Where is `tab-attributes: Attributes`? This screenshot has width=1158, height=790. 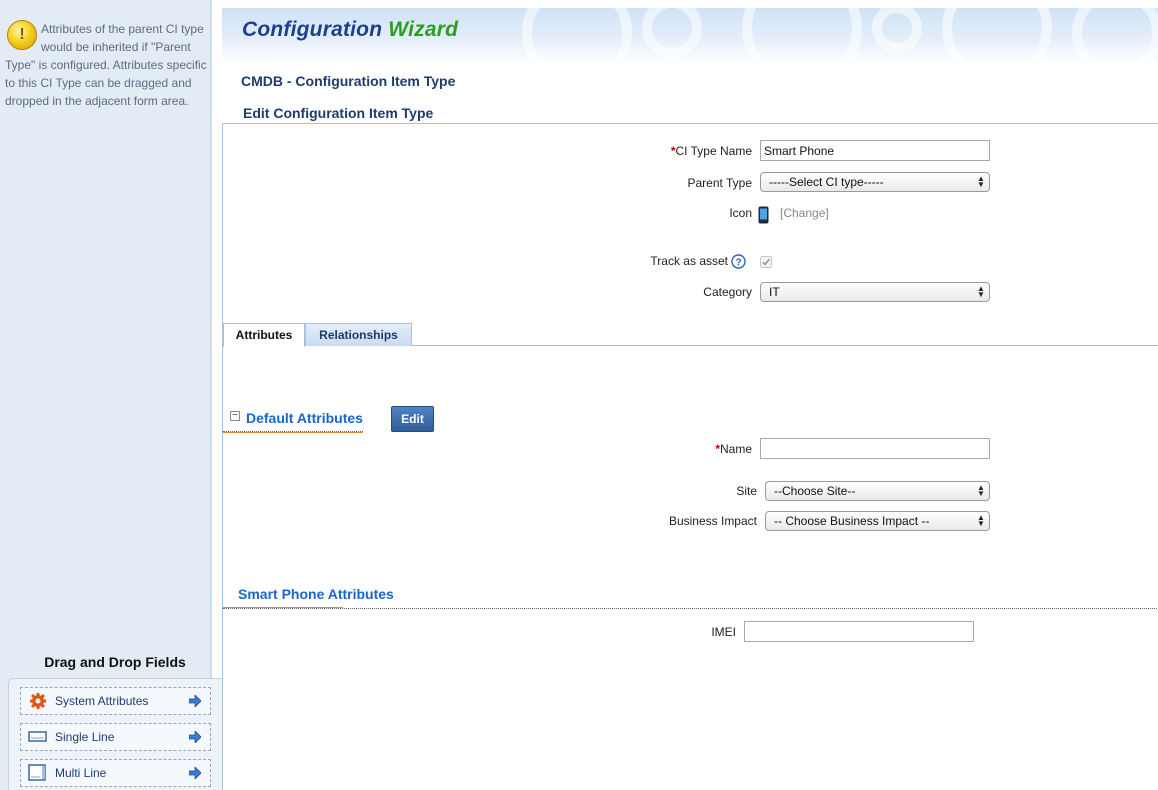 tab-attributes: Attributes is located at coordinates (264, 335).